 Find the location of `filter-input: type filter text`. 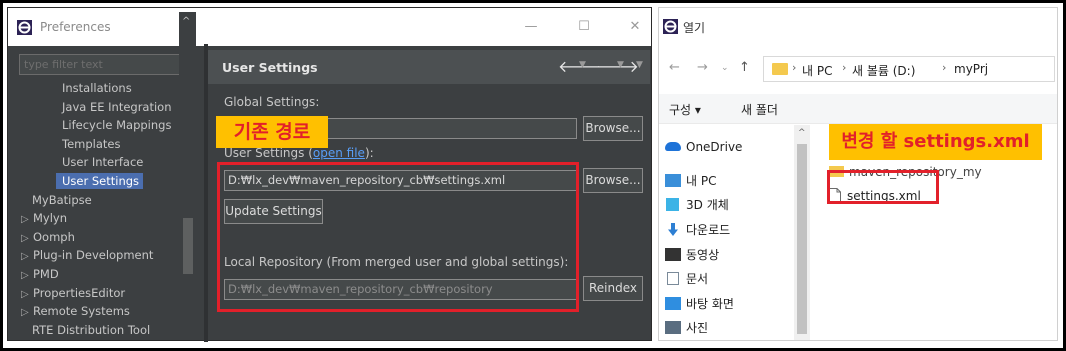

filter-input: type filter text is located at coordinates (107, 64).